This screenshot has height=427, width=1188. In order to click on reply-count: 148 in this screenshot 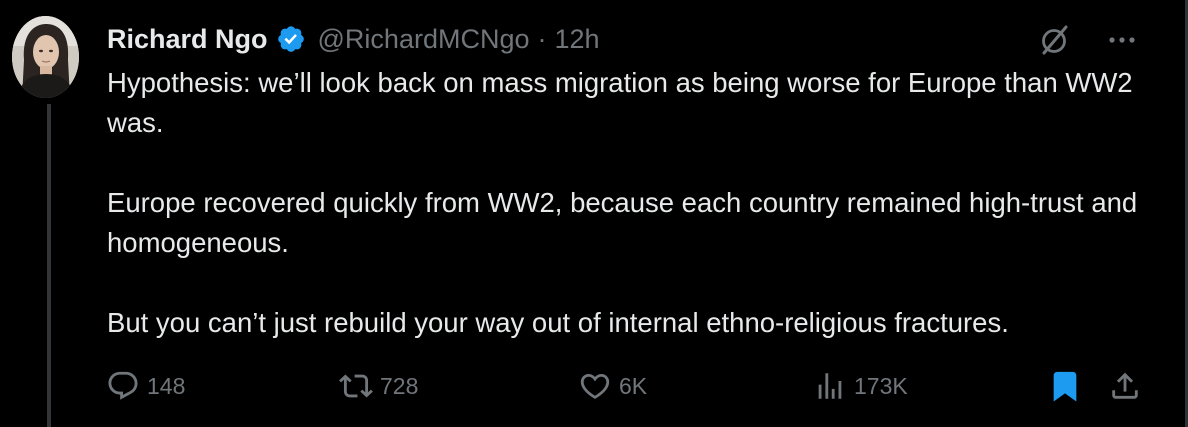, I will do `click(166, 385)`.